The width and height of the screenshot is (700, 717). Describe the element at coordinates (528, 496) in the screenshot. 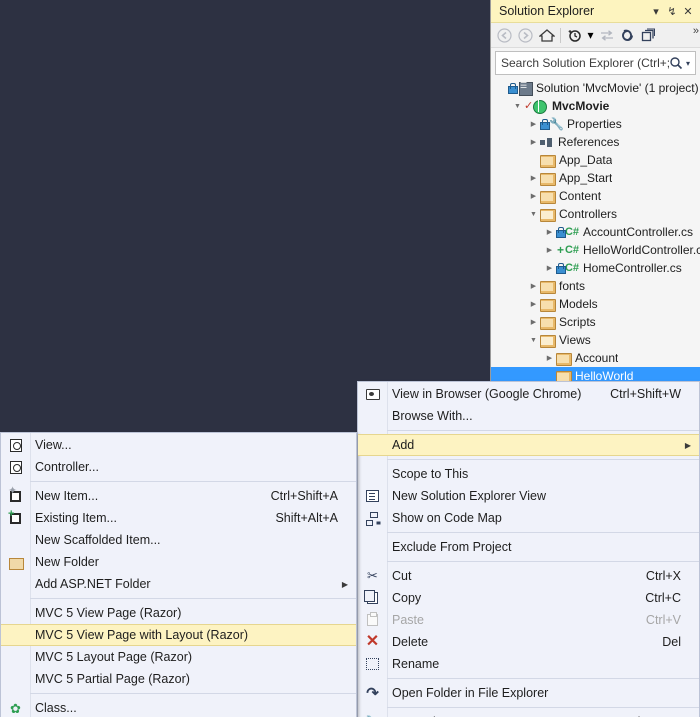

I see `menu-item: New Solution Explorer View` at that location.